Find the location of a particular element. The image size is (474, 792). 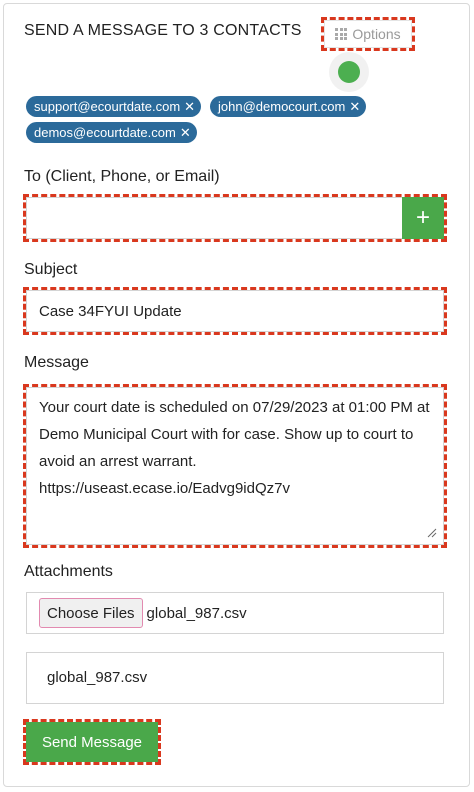

choose-files-button: Choose Files is located at coordinates (91, 613).